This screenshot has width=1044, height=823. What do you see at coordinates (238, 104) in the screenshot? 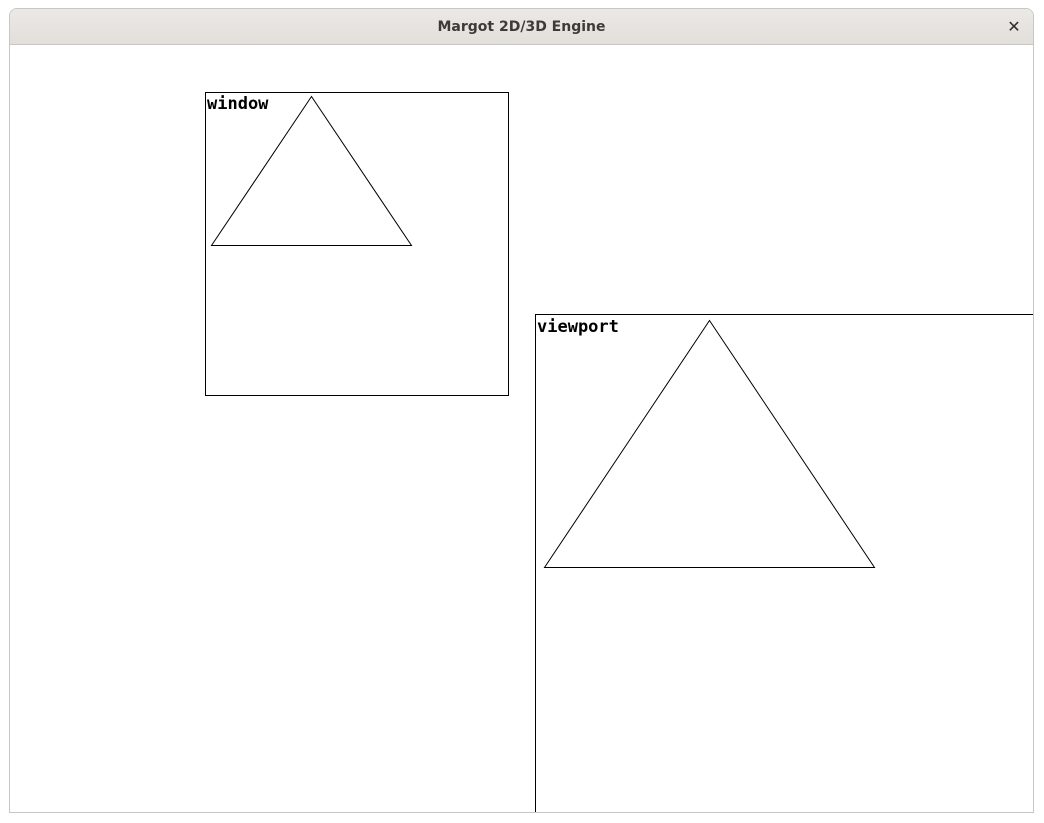
I see `window-panel-label: window` at bounding box center [238, 104].